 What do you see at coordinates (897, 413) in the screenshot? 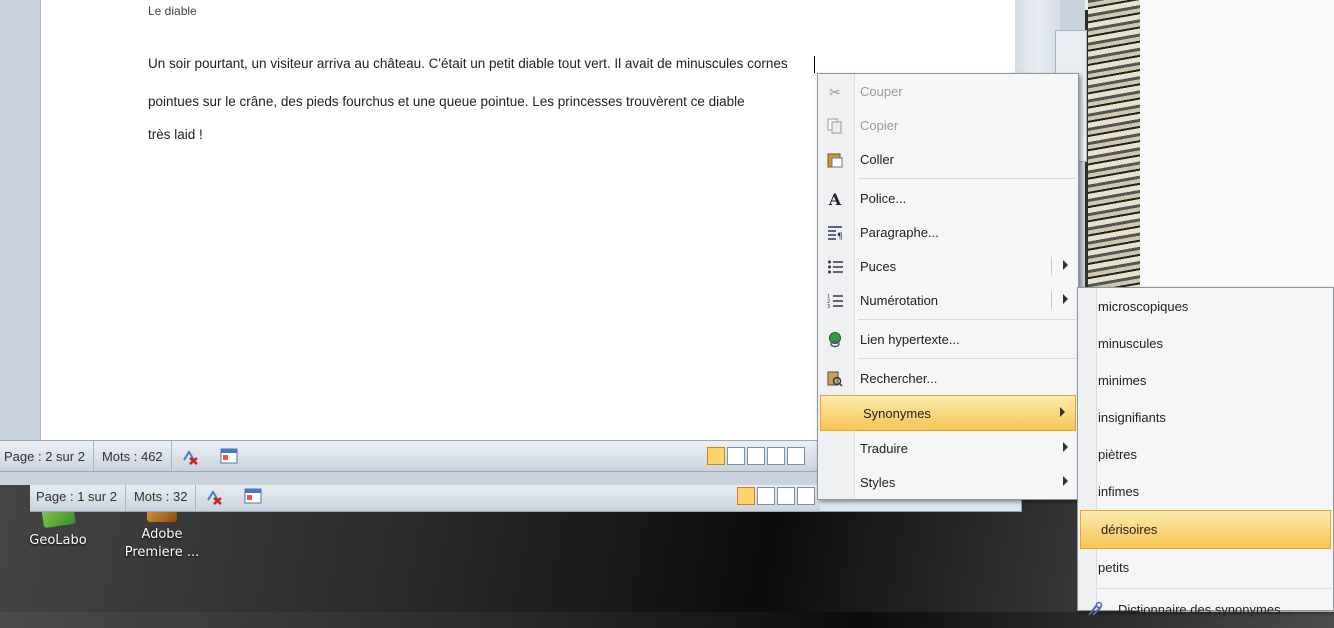
I see `menu-item-label: Synonymes` at bounding box center [897, 413].